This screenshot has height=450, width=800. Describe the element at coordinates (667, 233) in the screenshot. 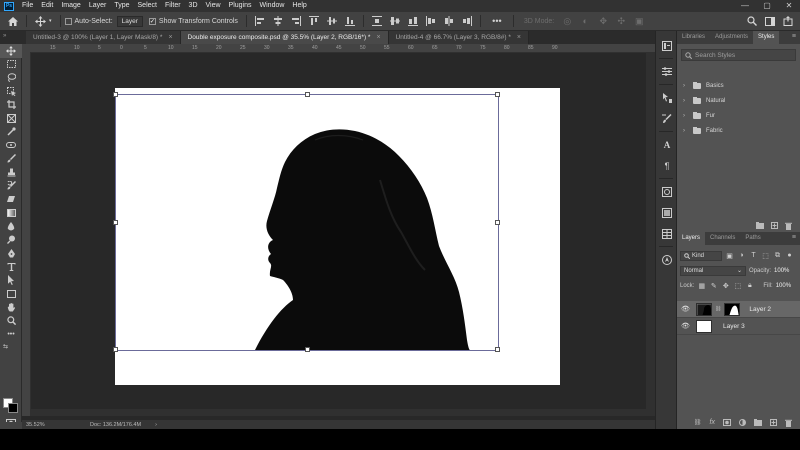

I see `swatches-panel-icon` at that location.